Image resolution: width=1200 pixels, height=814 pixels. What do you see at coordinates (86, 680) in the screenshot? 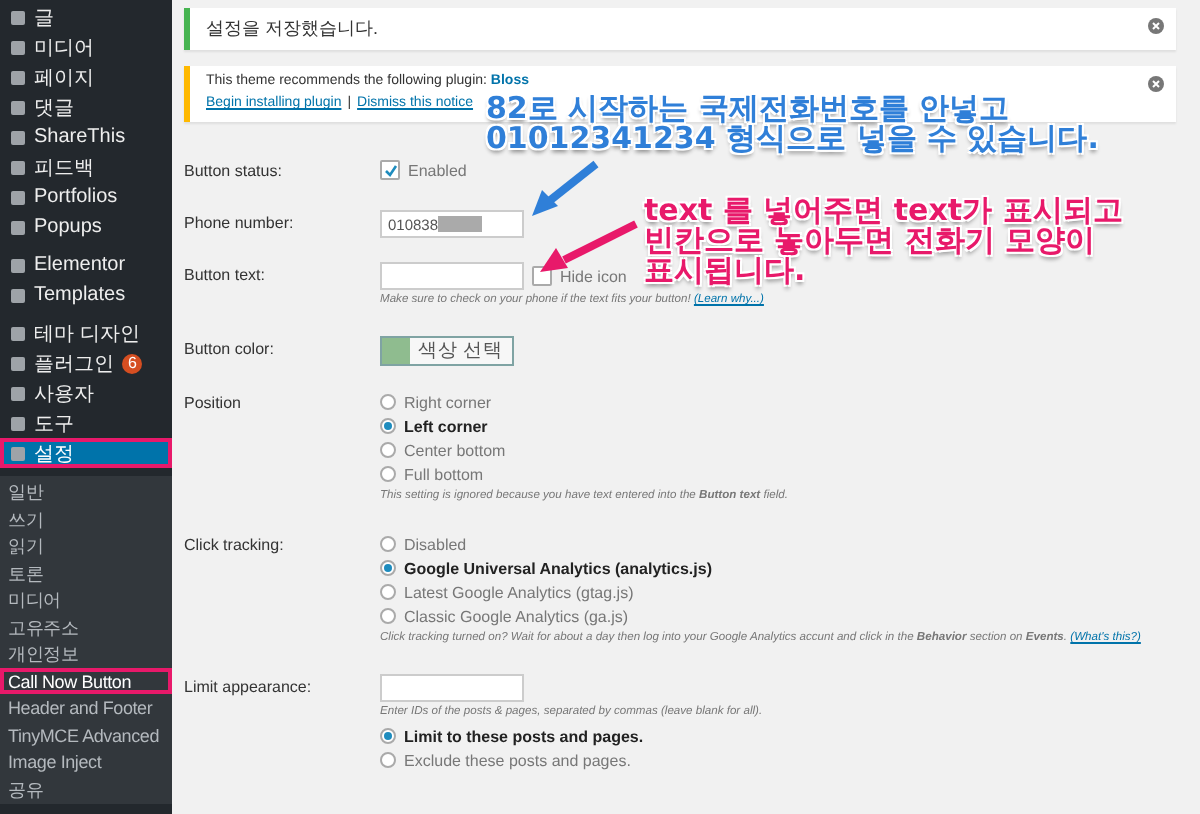
I see `submenu-item: Call Now Button` at bounding box center [86, 680].